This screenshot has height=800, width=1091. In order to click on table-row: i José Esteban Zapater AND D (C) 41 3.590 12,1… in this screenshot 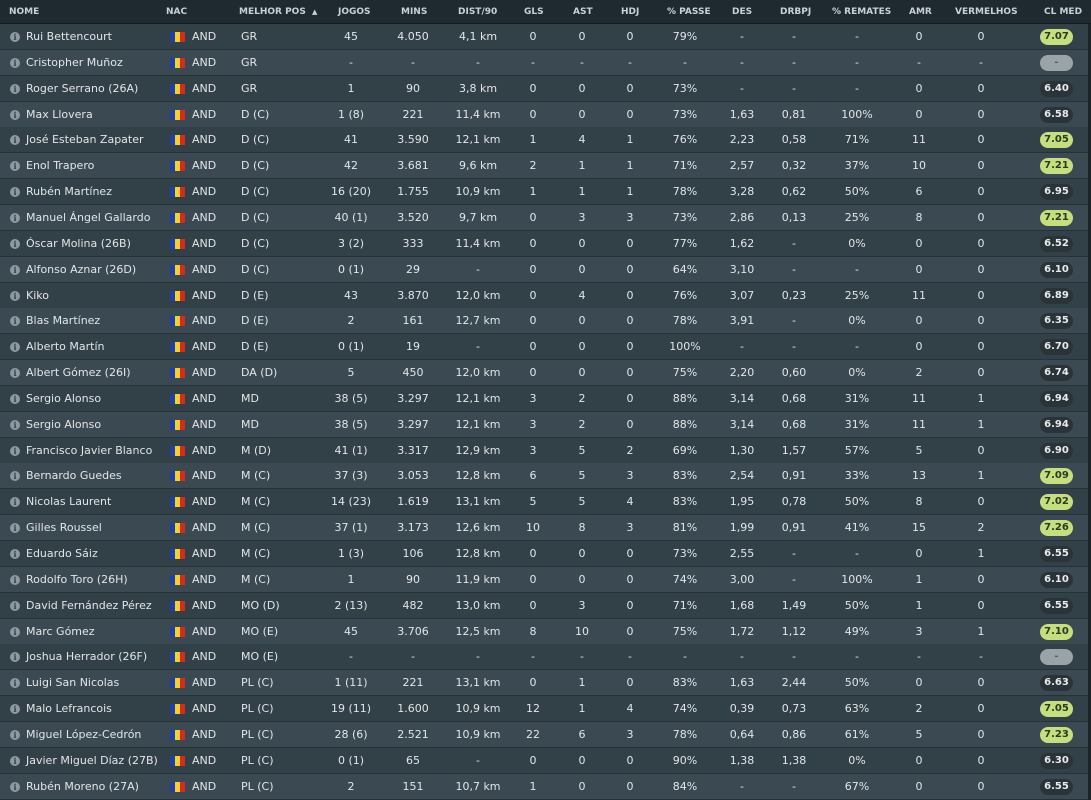, I will do `click(545, 140)`.